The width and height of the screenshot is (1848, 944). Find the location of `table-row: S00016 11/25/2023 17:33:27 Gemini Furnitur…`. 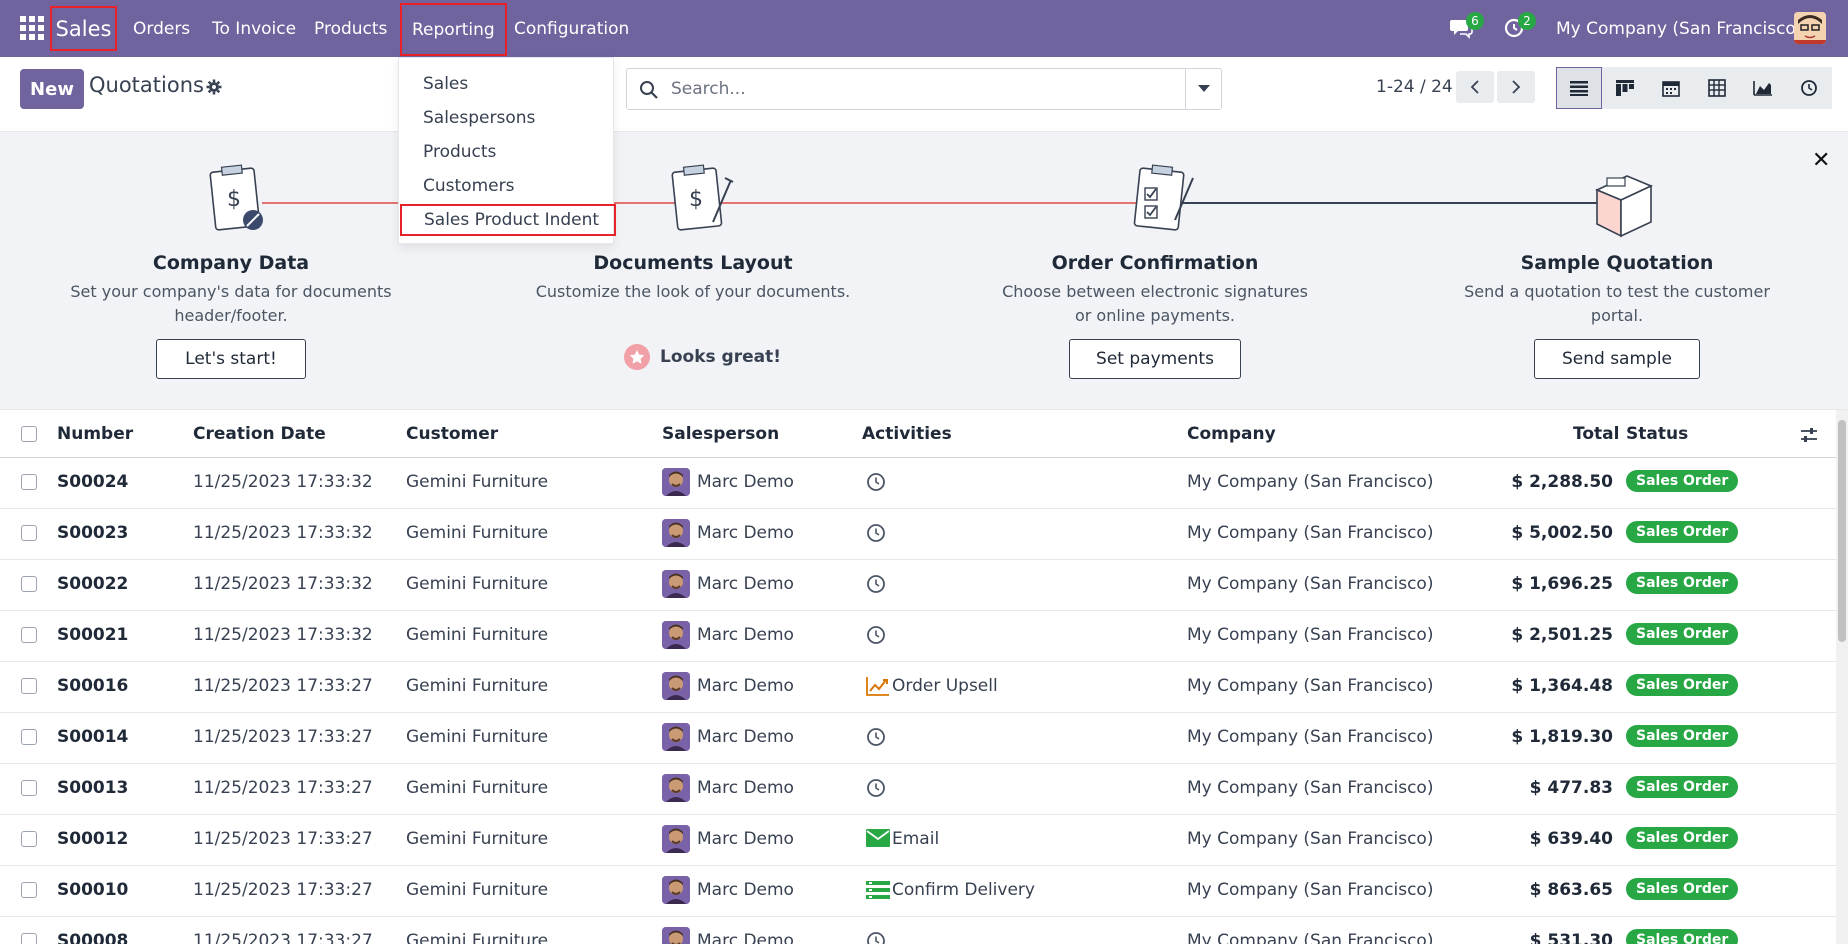

table-row: S00016 11/25/2023 17:33:27 Gemini Furnitur… is located at coordinates (918, 687).